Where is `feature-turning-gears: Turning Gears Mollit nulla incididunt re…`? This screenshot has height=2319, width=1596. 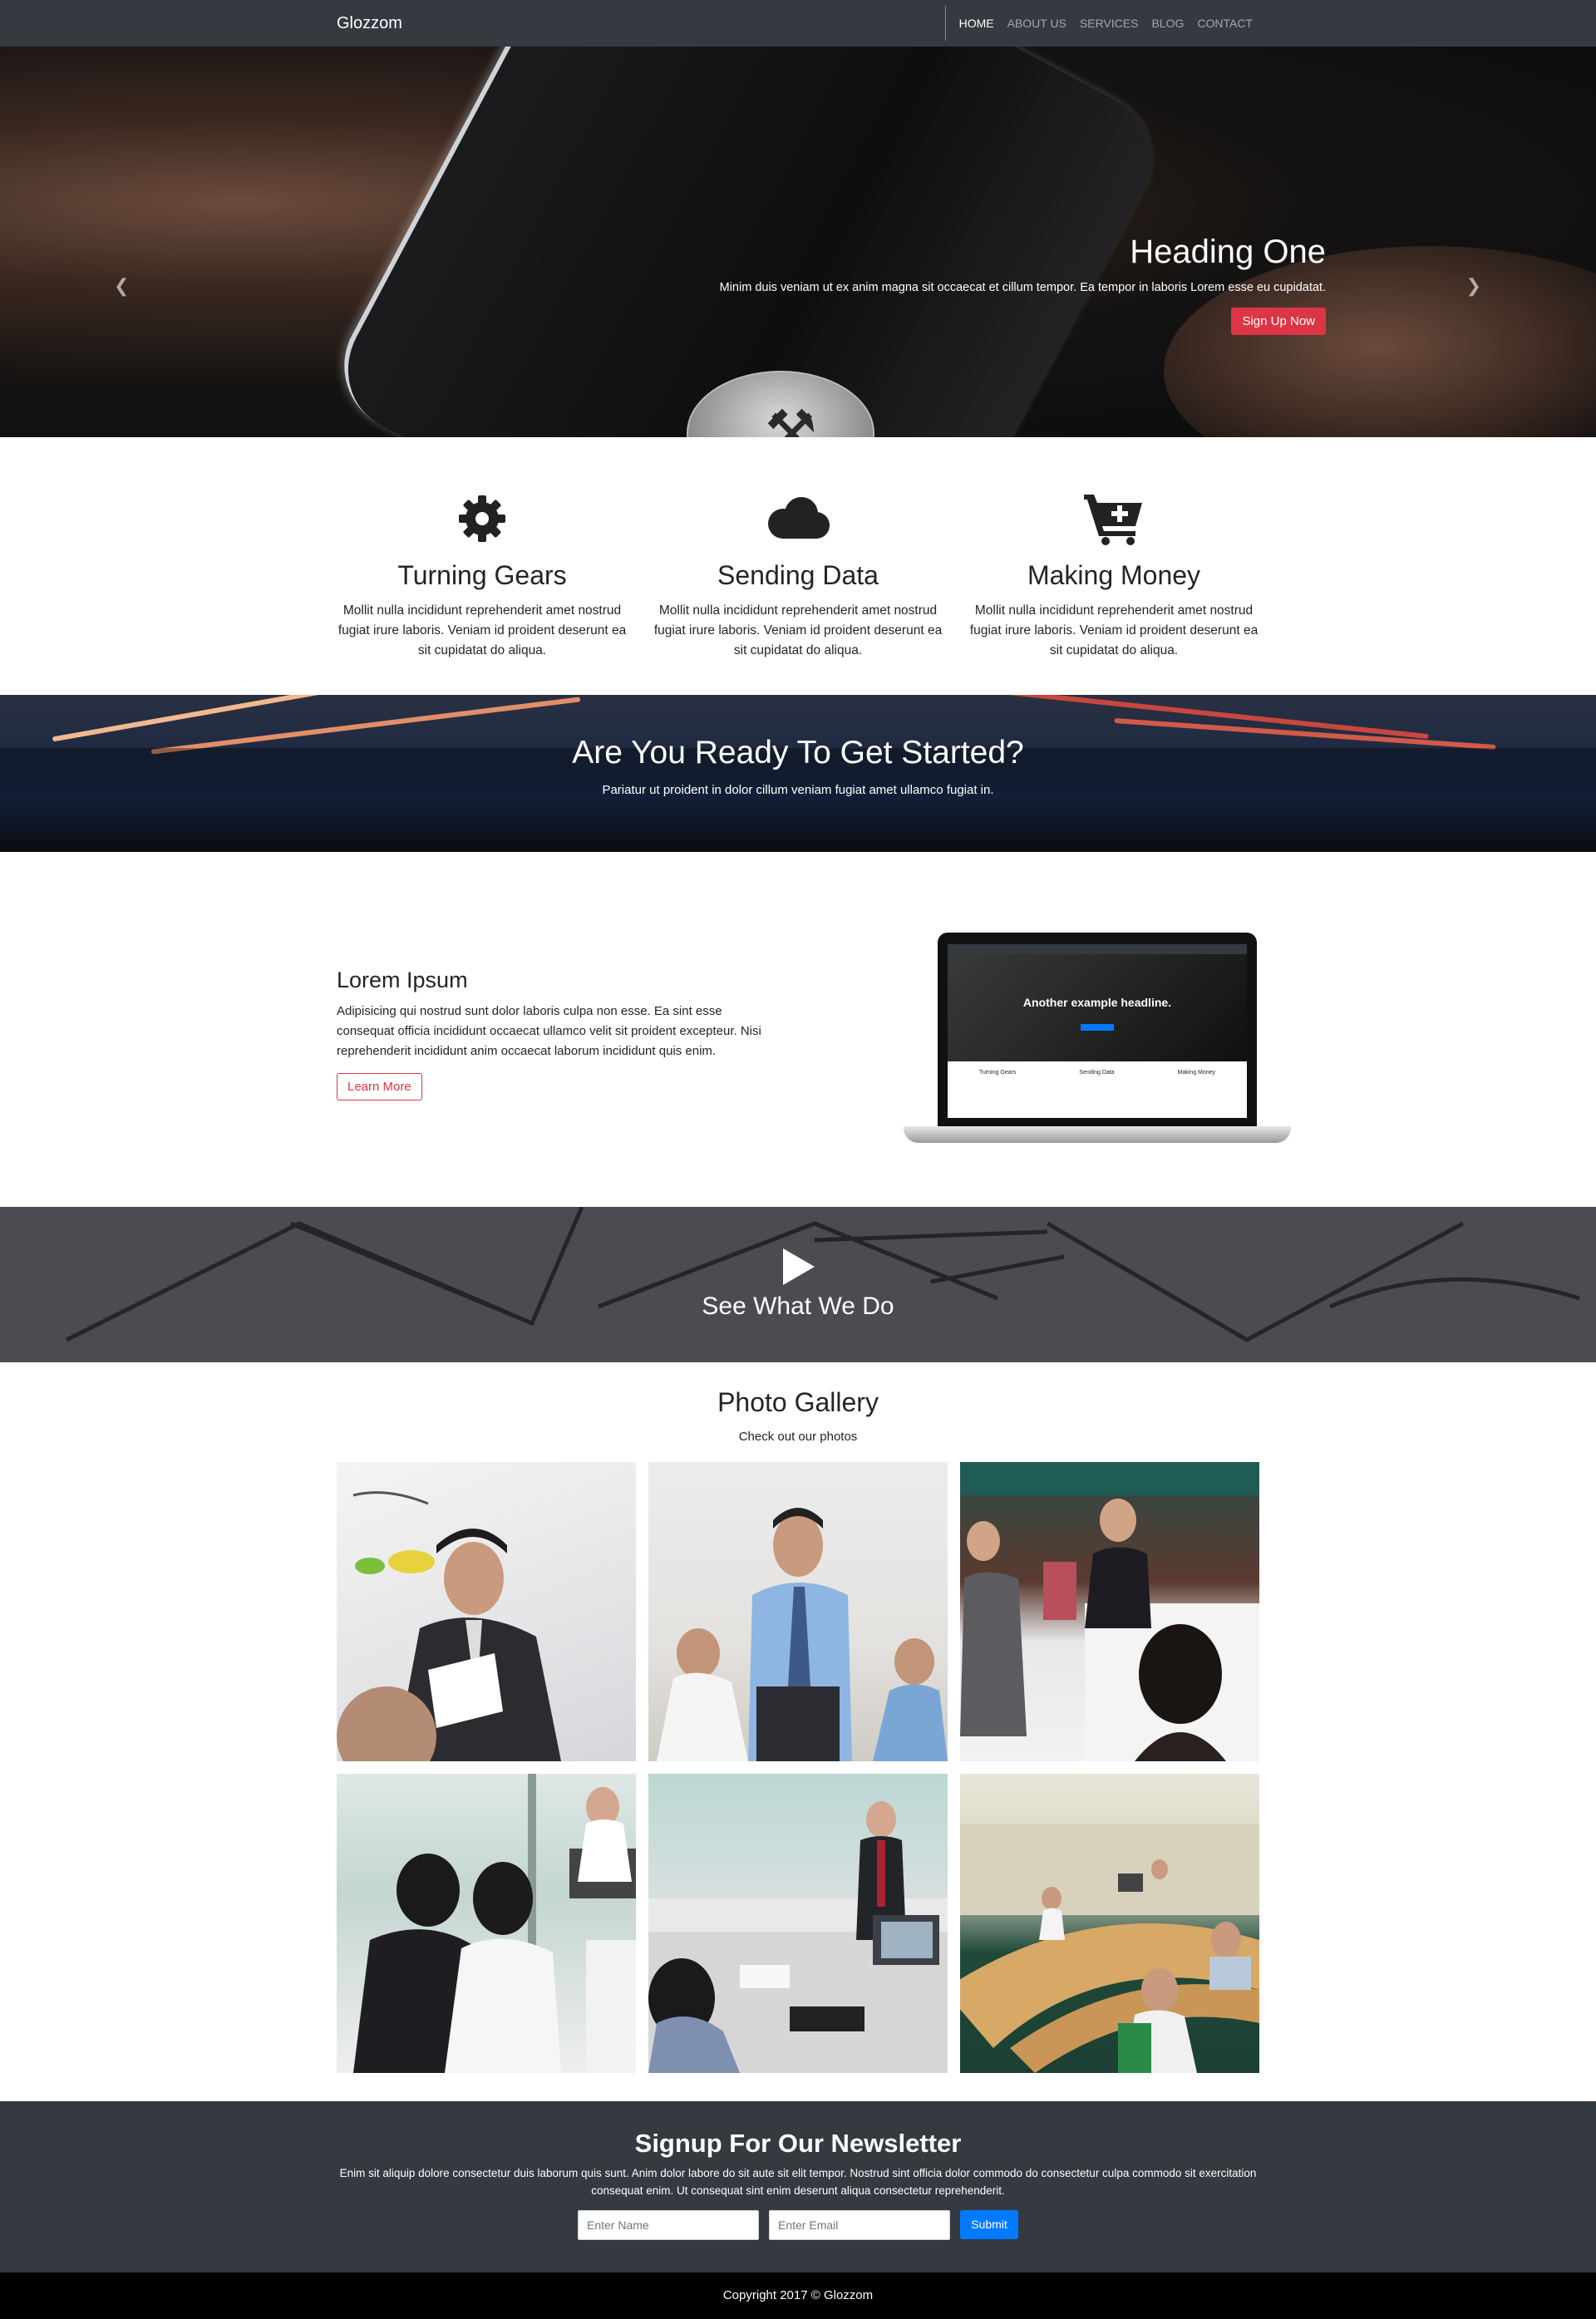
feature-turning-gears: Turning Gears Mollit nulla incididunt re… is located at coordinates (482, 575).